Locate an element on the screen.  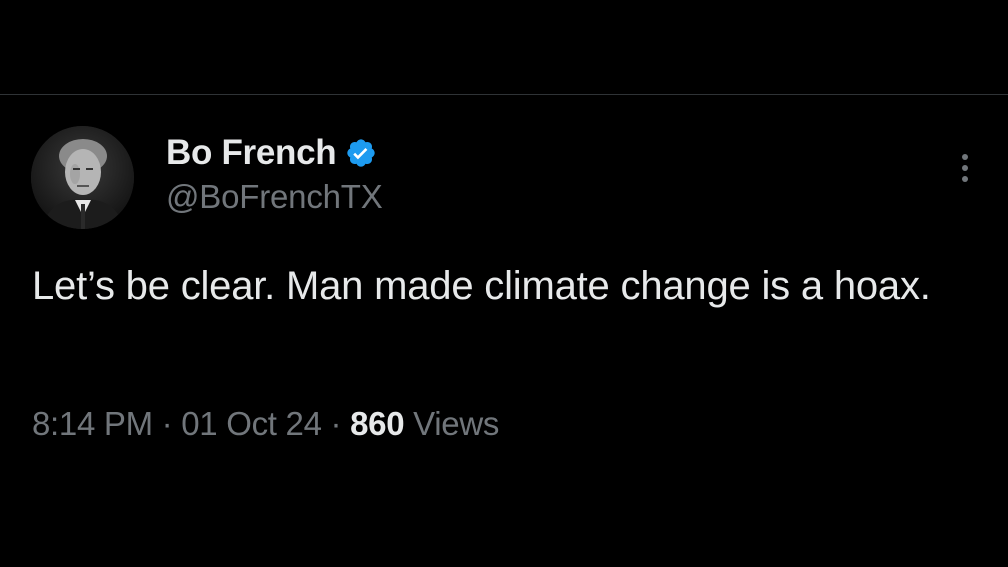
author-name-row: Bo French is located at coordinates (271, 153).